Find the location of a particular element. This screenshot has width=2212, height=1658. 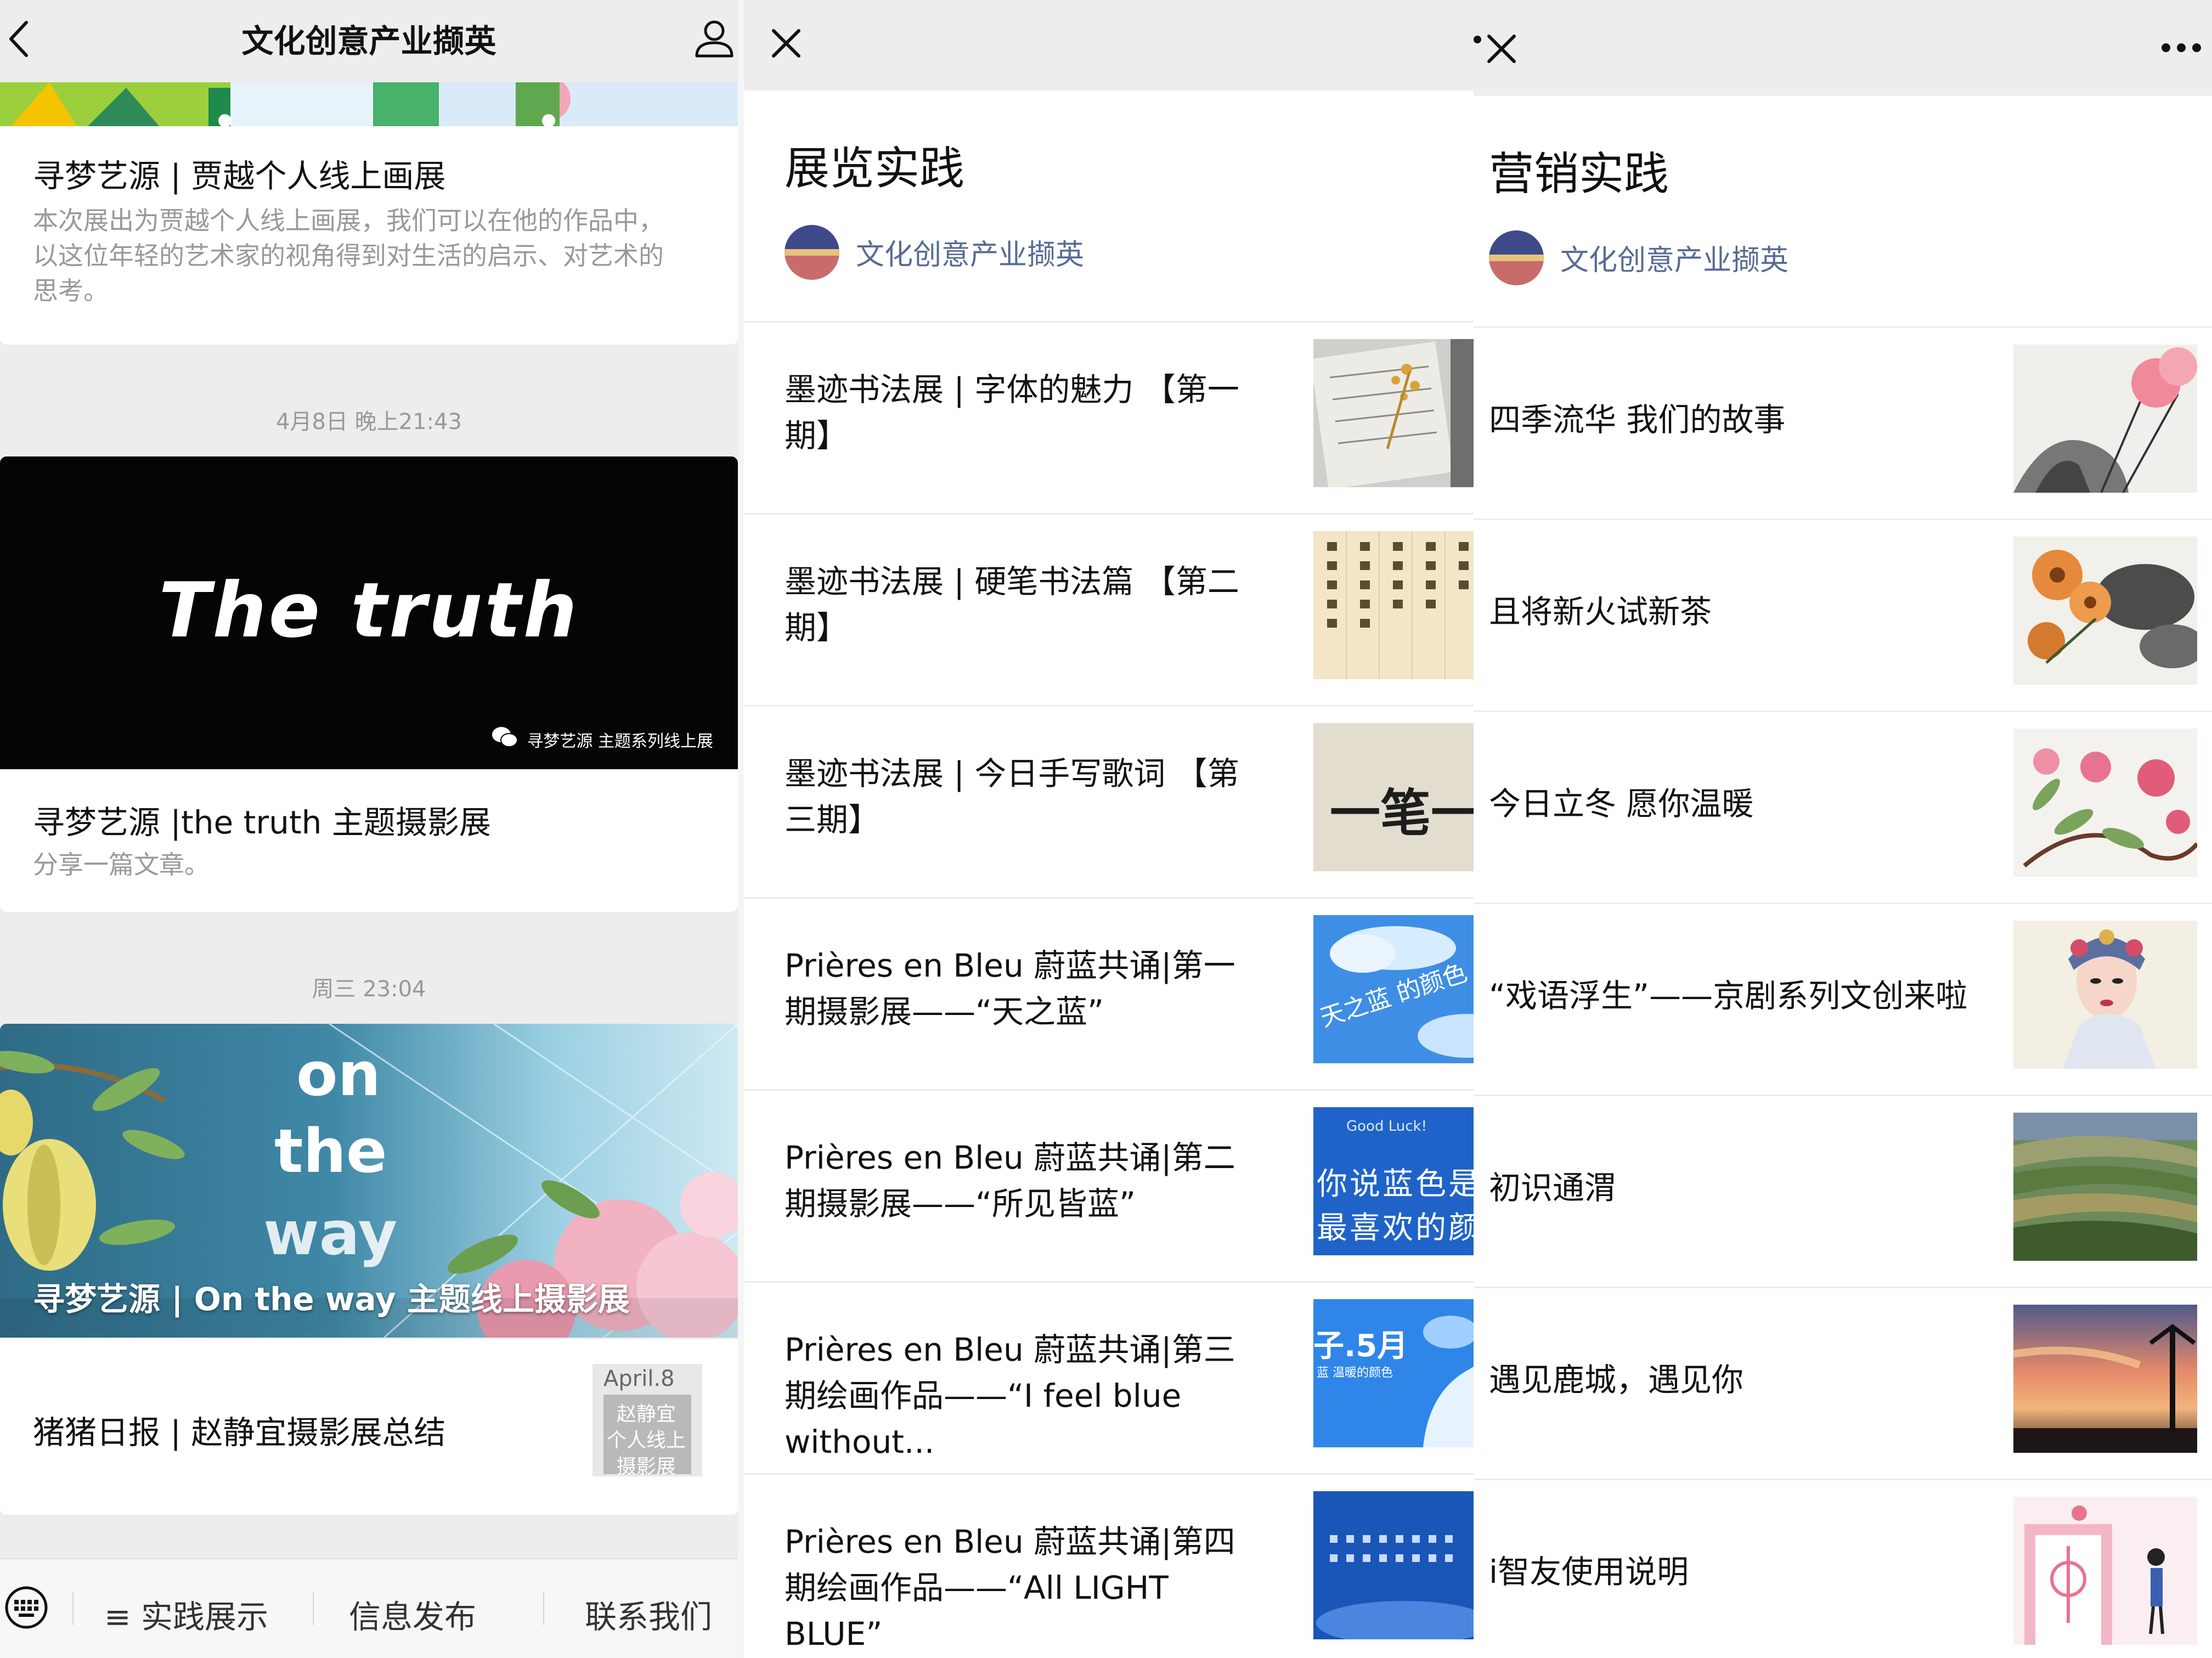

thumb-text: 最喜欢的颜 is located at coordinates (1396, 1228).